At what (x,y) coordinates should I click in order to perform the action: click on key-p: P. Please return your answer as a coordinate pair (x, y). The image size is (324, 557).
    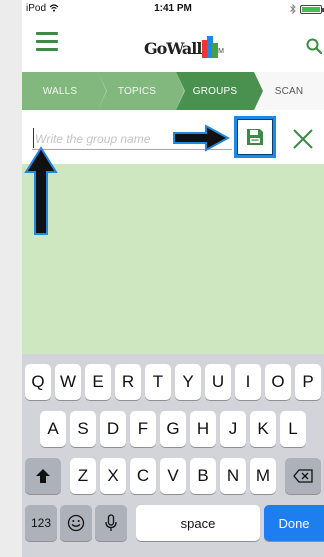
    Looking at the image, I should click on (308, 382).